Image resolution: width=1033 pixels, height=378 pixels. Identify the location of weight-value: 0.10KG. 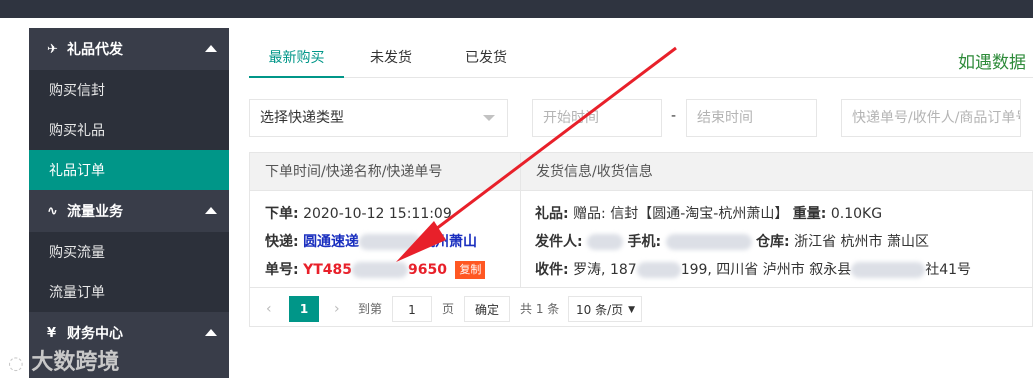
(856, 214).